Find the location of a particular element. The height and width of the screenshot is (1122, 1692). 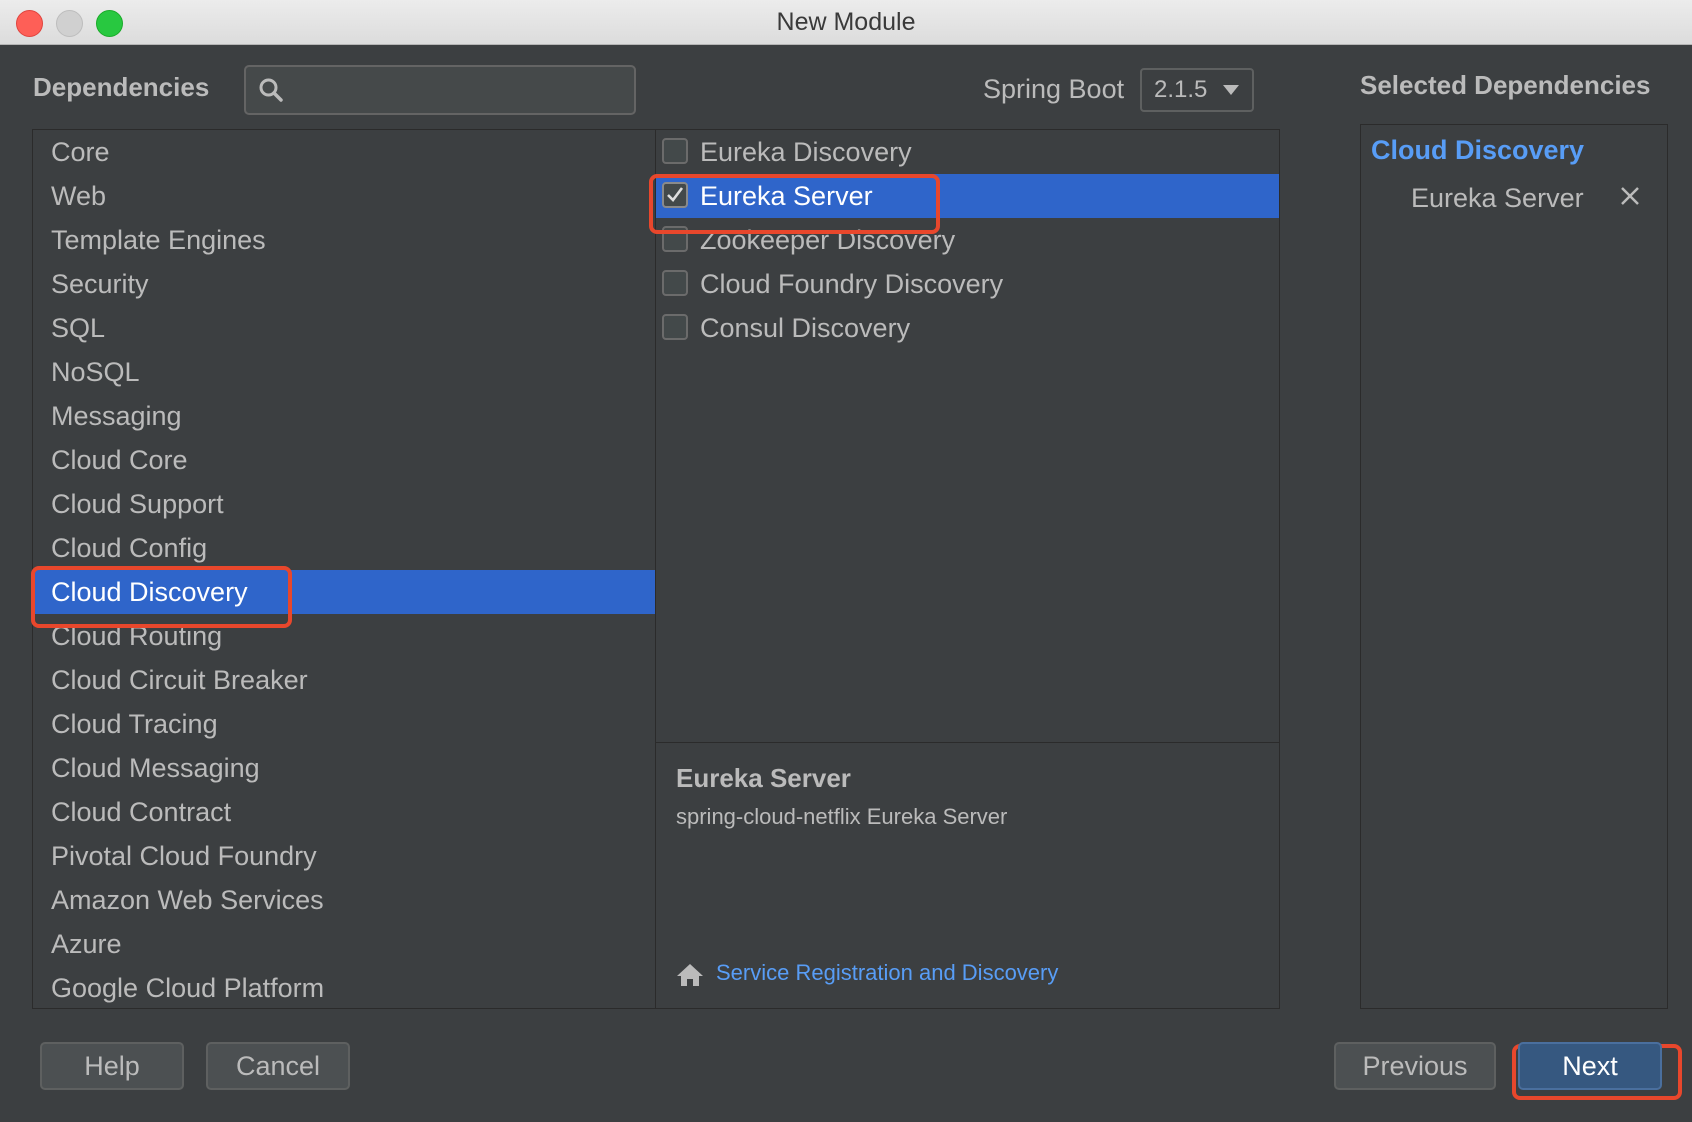

description-text: spring-cloud-netflix Eureka Server is located at coordinates (842, 816).